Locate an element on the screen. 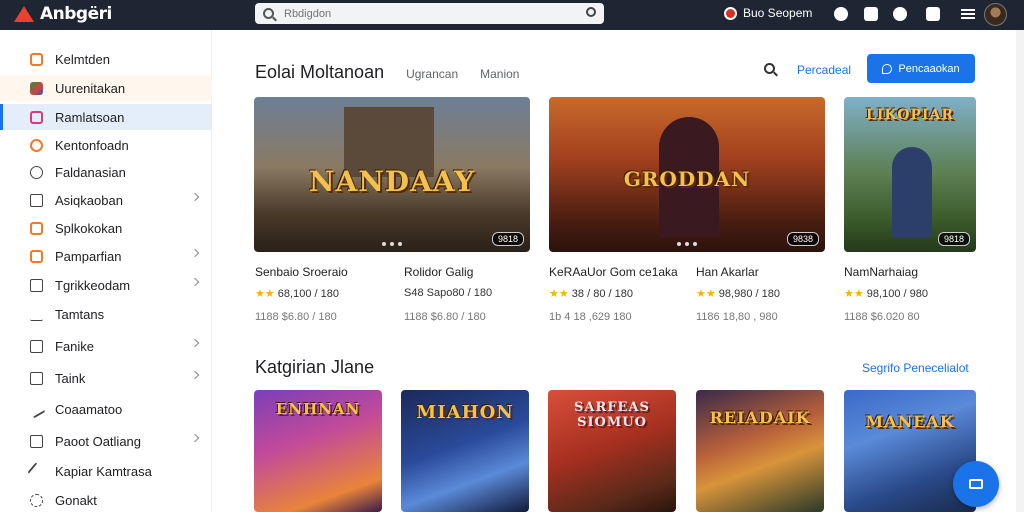 This screenshot has height=512, width=1024. card-rating-value: 98,980 / 180 is located at coordinates (749, 294).